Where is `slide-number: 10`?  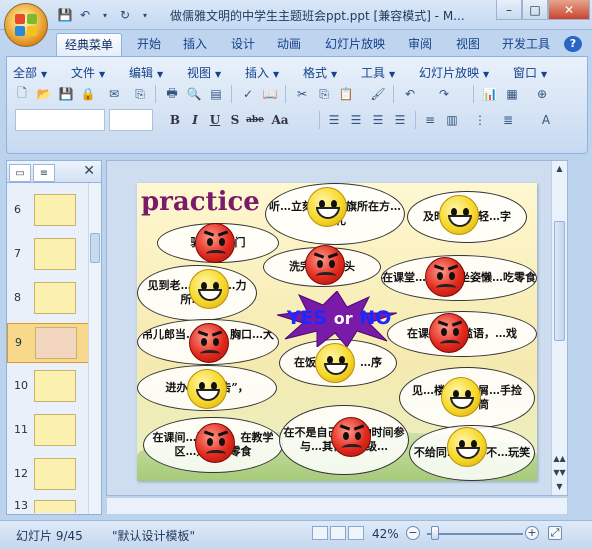
slide-number: 10 is located at coordinates (21, 385).